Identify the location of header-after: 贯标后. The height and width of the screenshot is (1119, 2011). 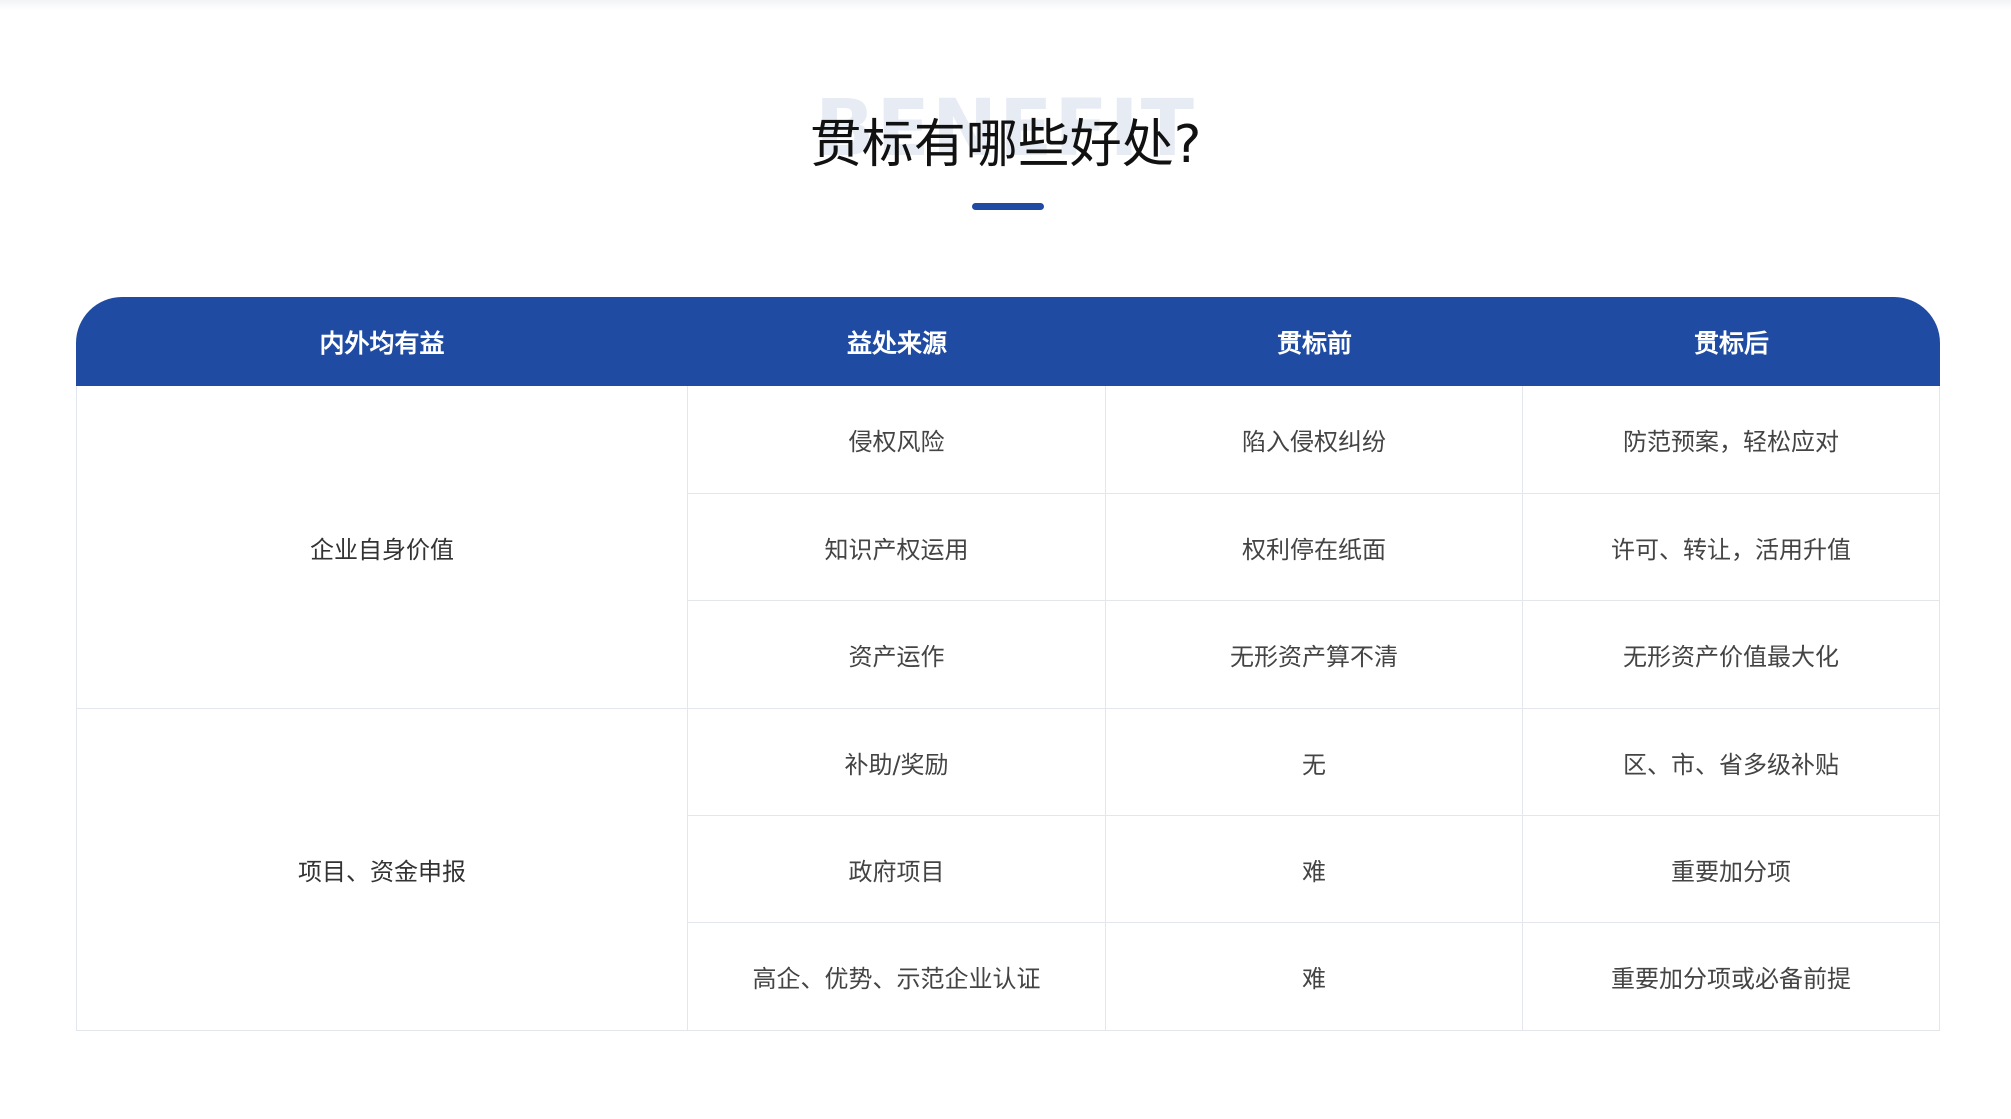
(1731, 343).